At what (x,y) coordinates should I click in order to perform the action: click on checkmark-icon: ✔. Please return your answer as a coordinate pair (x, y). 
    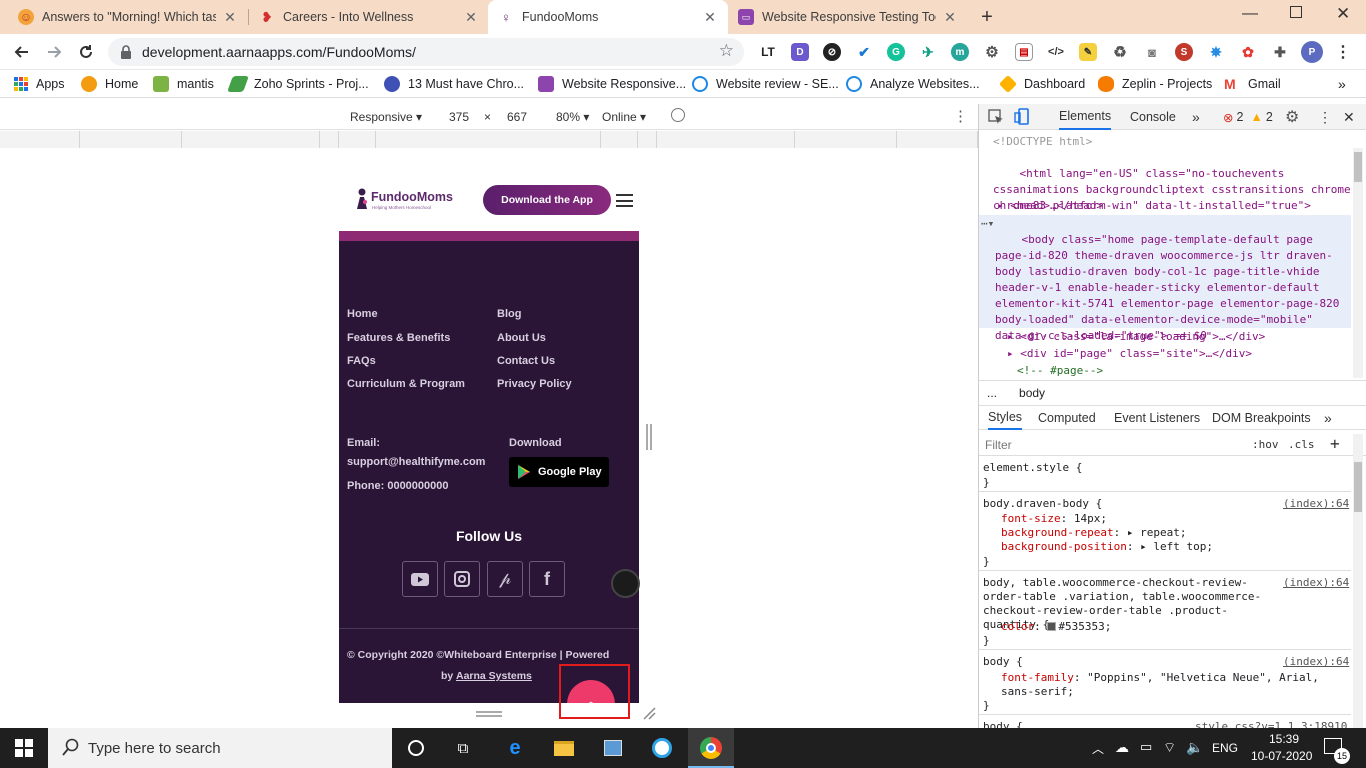
    Looking at the image, I should click on (864, 52).